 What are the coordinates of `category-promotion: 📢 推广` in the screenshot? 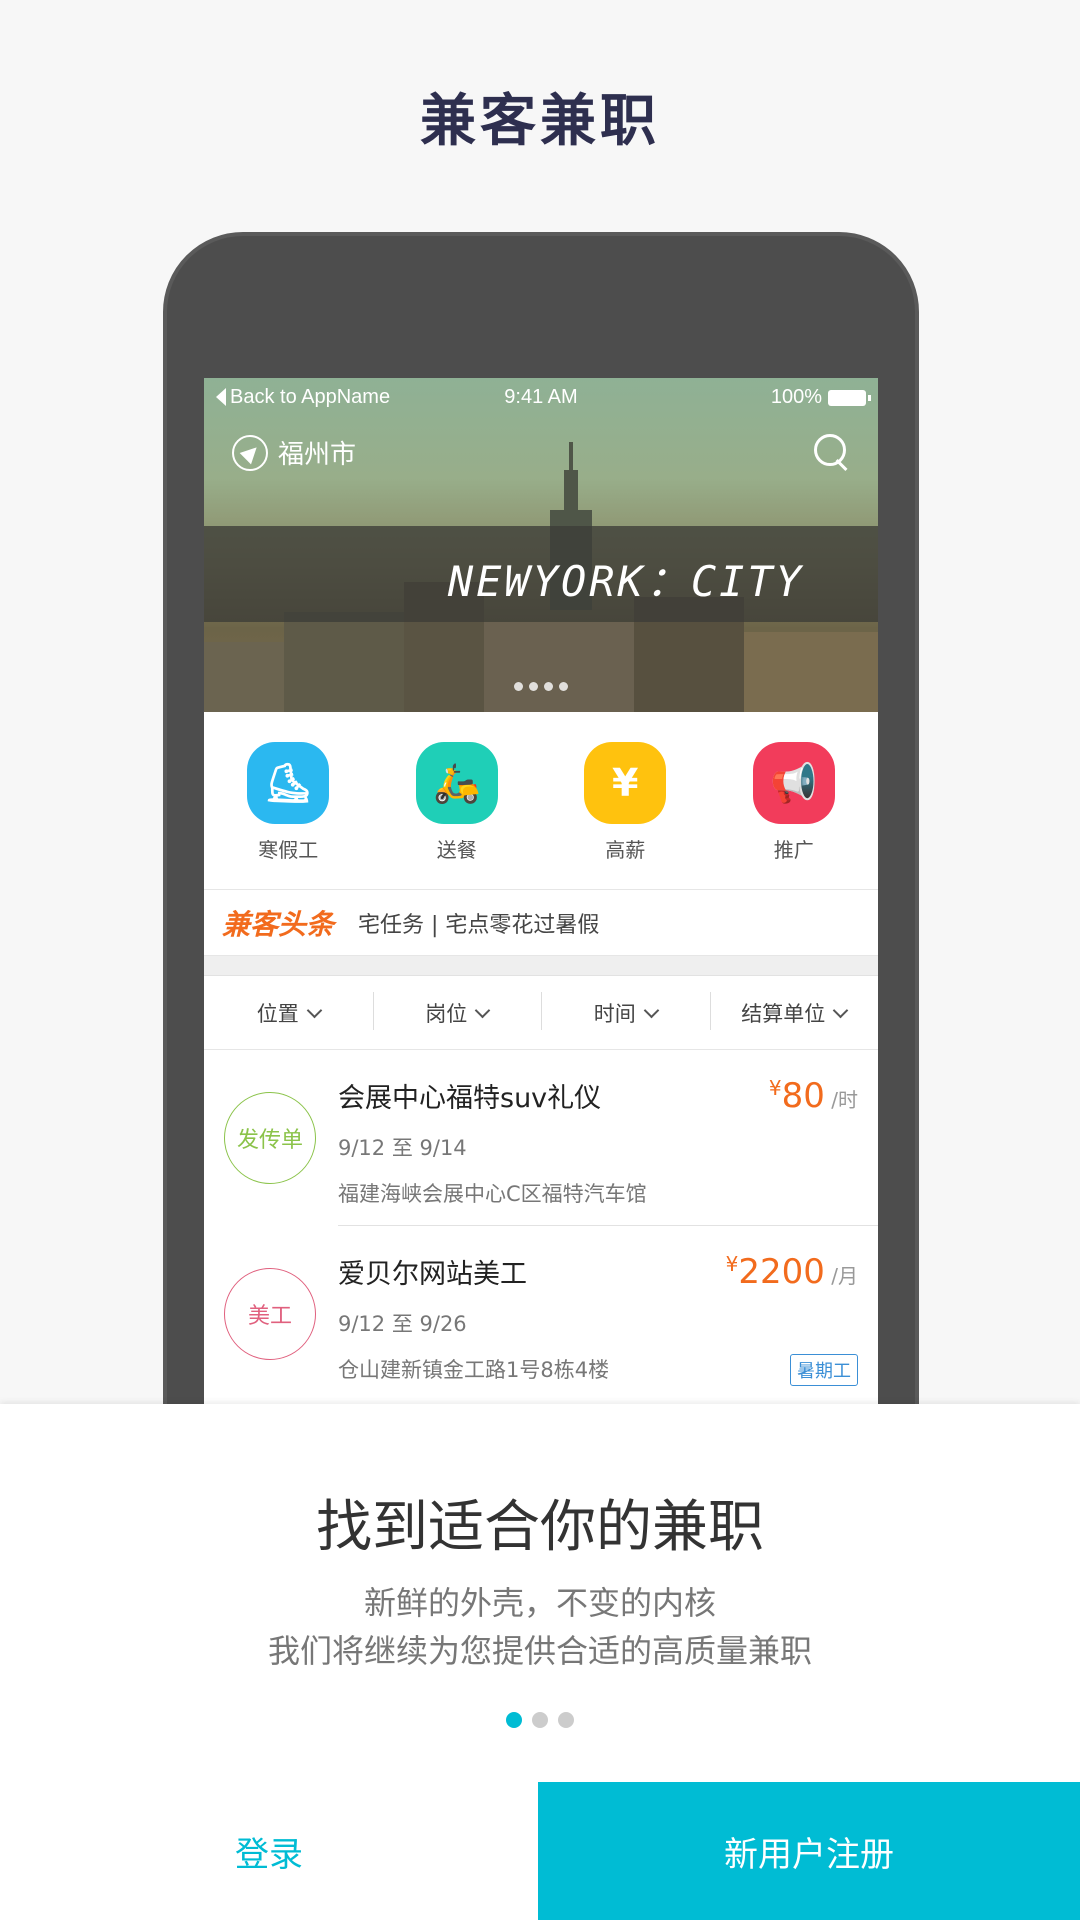 It's located at (794, 800).